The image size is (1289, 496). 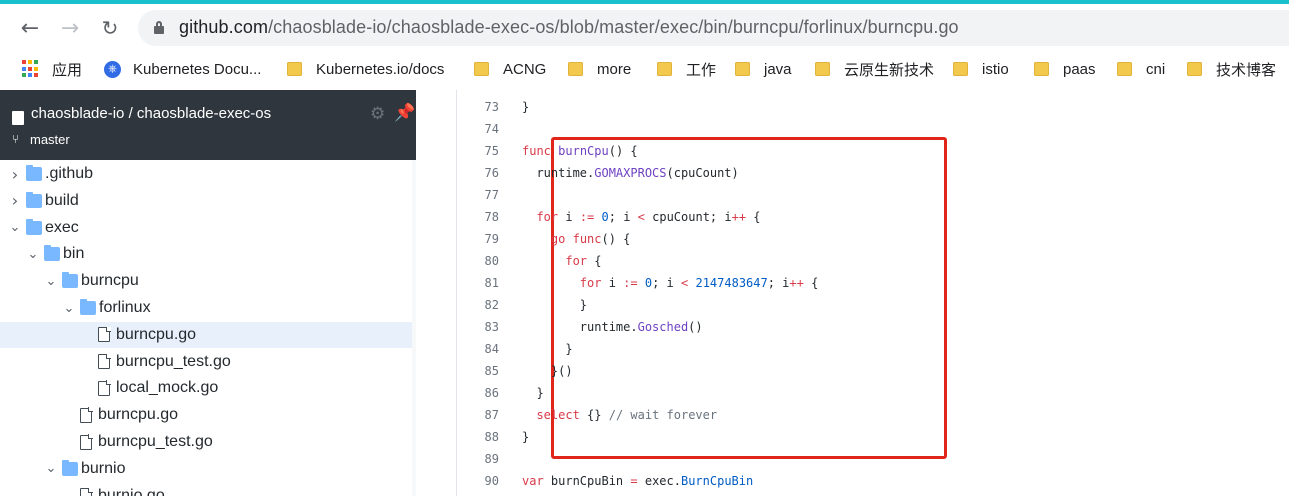 I want to click on tree-folder: ⌄ exec, so click(x=206, y=228).